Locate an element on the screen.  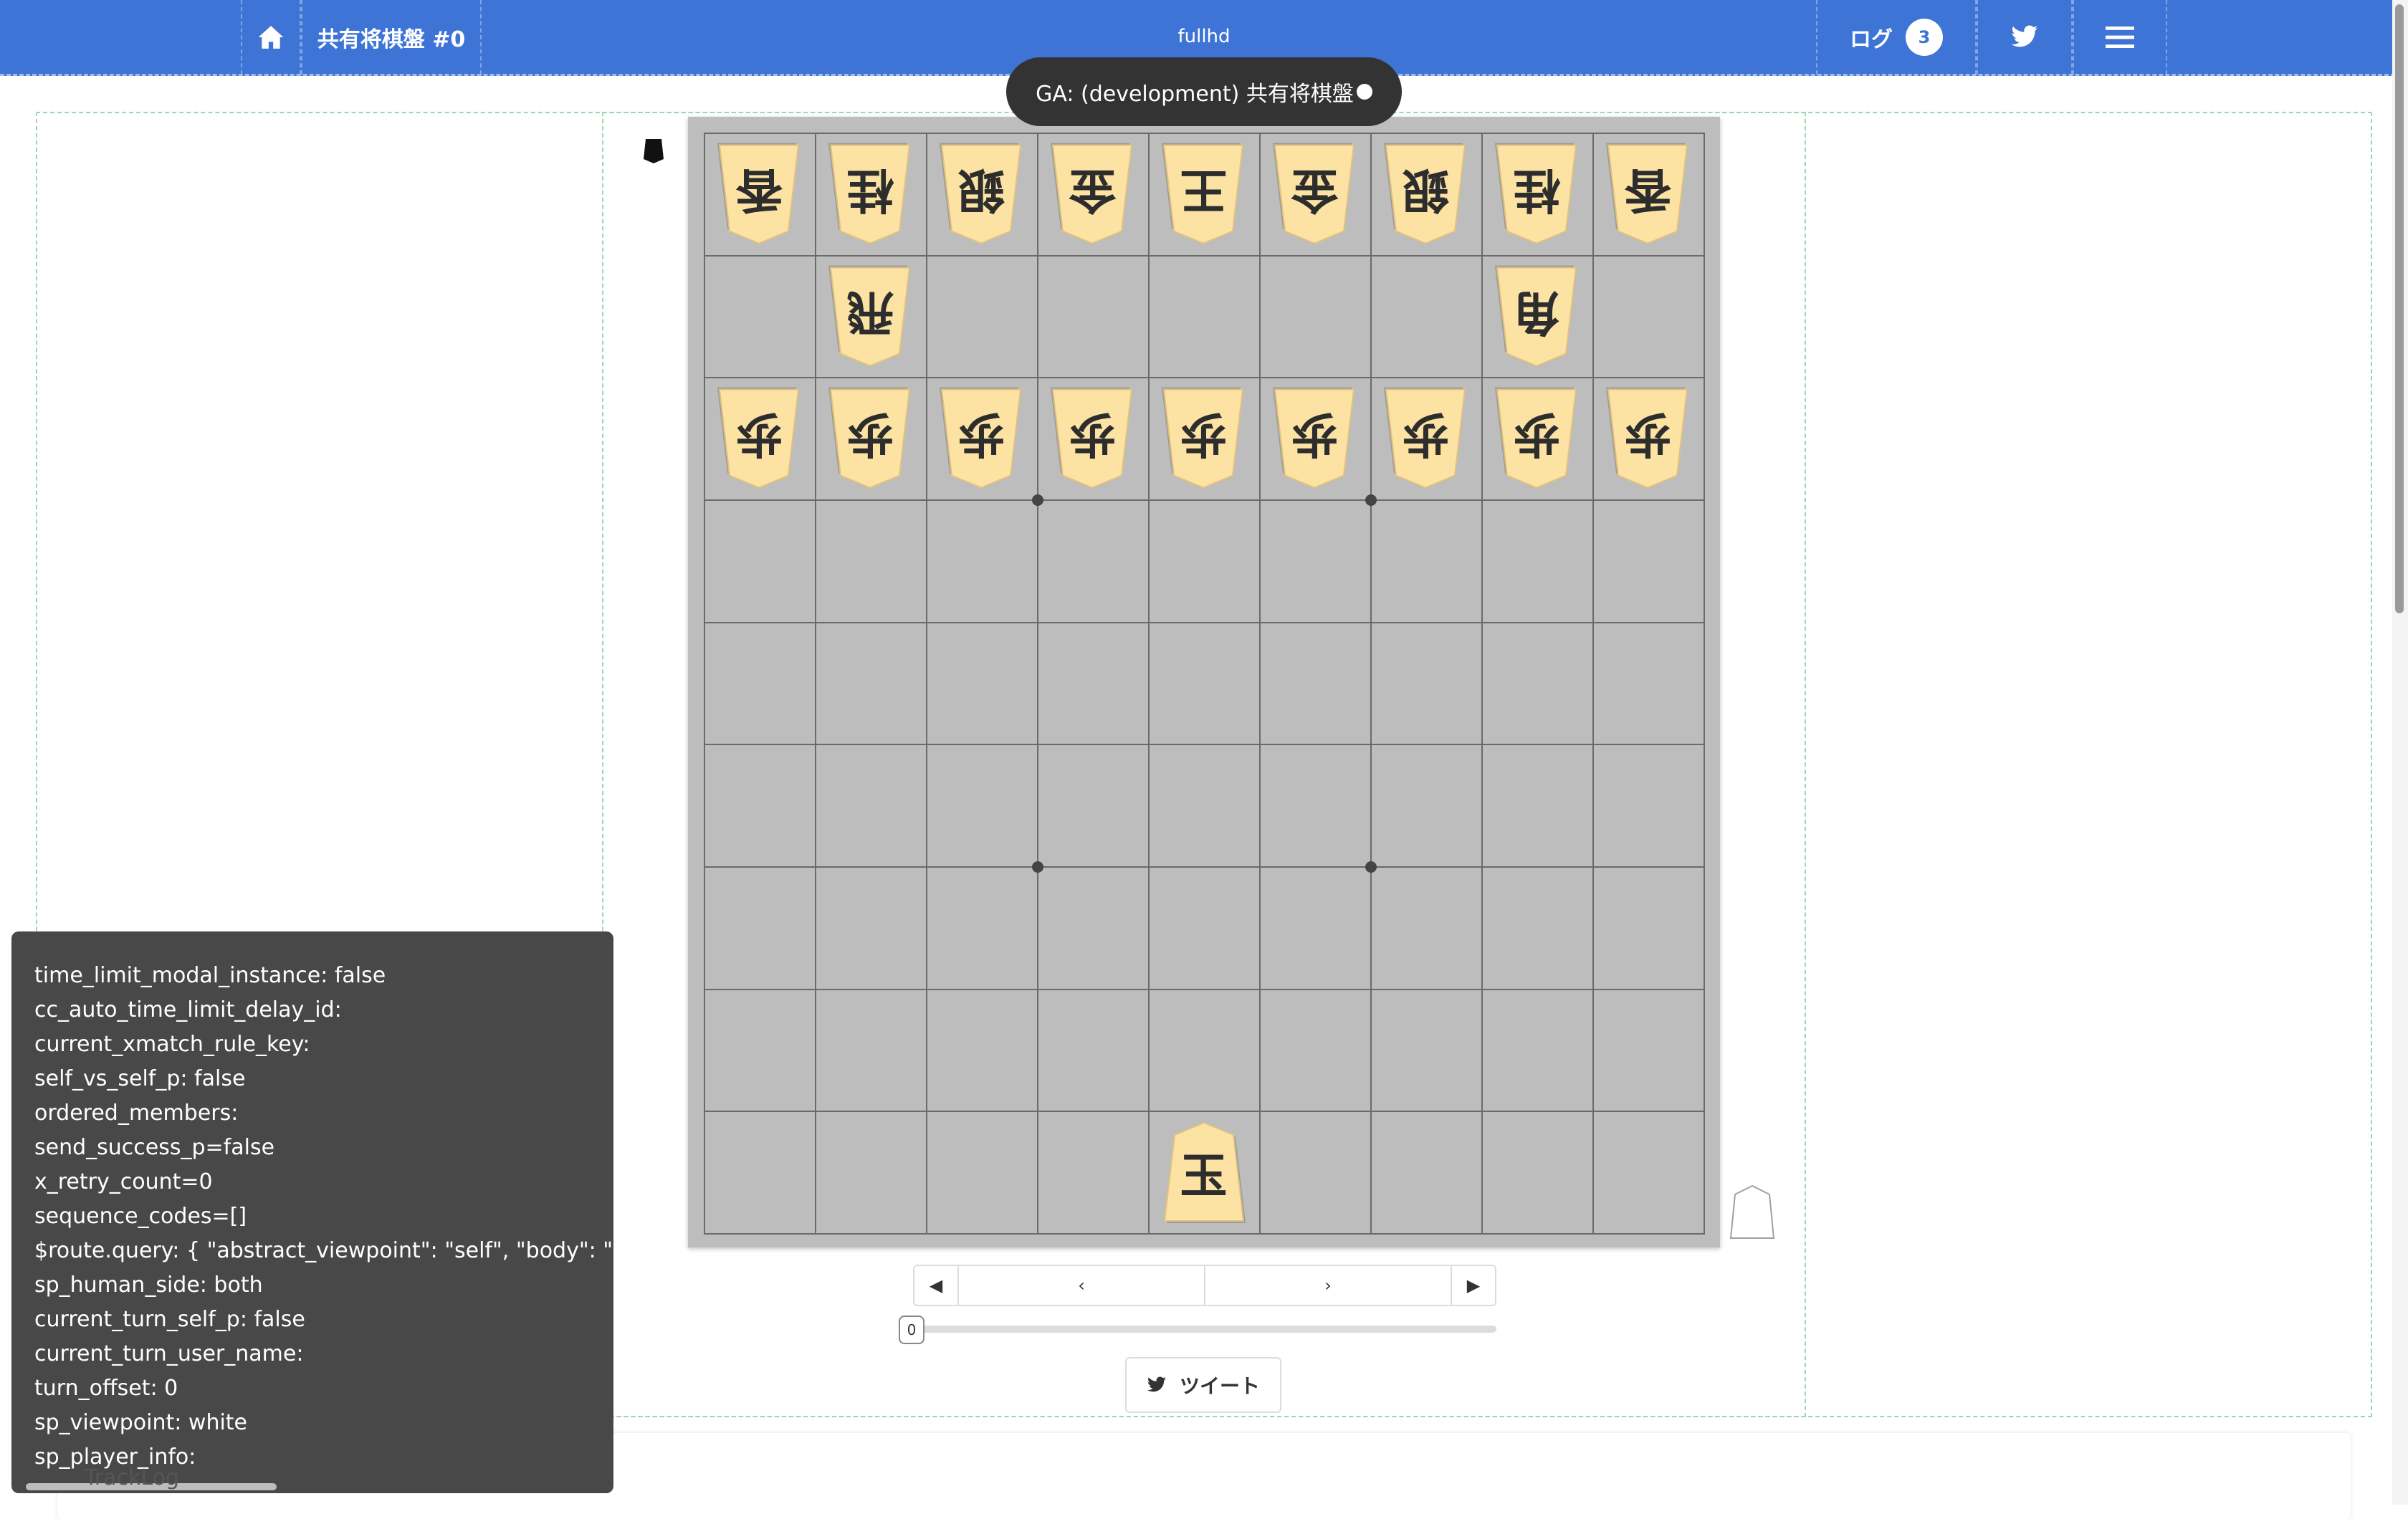
gote-piece: 飛 is located at coordinates (871, 316).